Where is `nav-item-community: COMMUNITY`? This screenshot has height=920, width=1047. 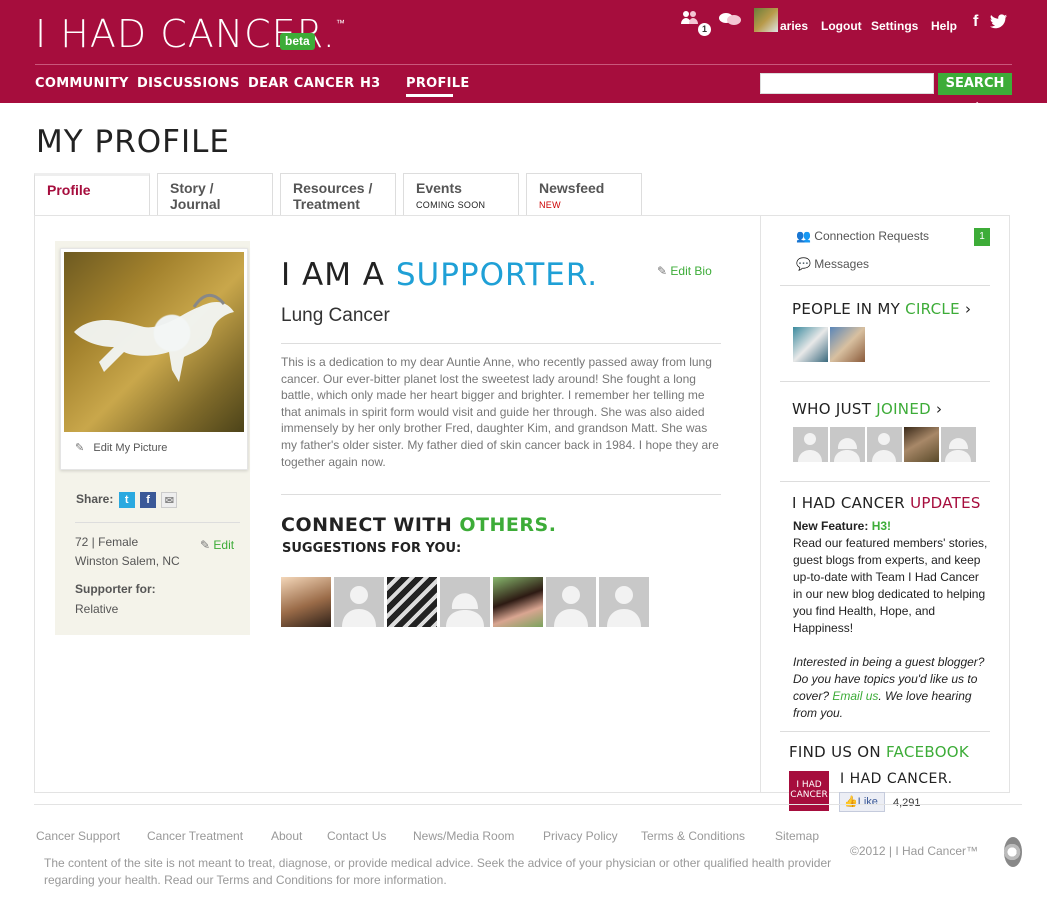
nav-item-community: COMMUNITY is located at coordinates (82, 83).